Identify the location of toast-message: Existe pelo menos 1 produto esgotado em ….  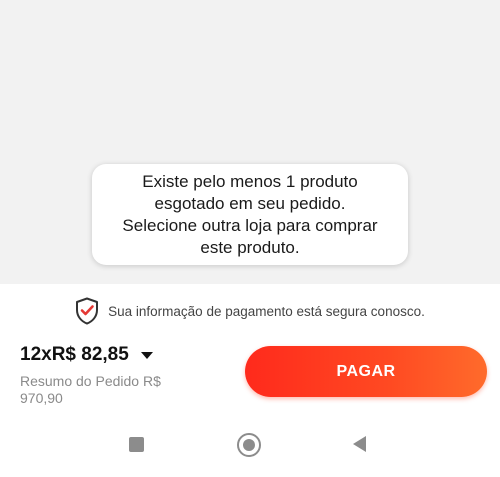
(249, 215).